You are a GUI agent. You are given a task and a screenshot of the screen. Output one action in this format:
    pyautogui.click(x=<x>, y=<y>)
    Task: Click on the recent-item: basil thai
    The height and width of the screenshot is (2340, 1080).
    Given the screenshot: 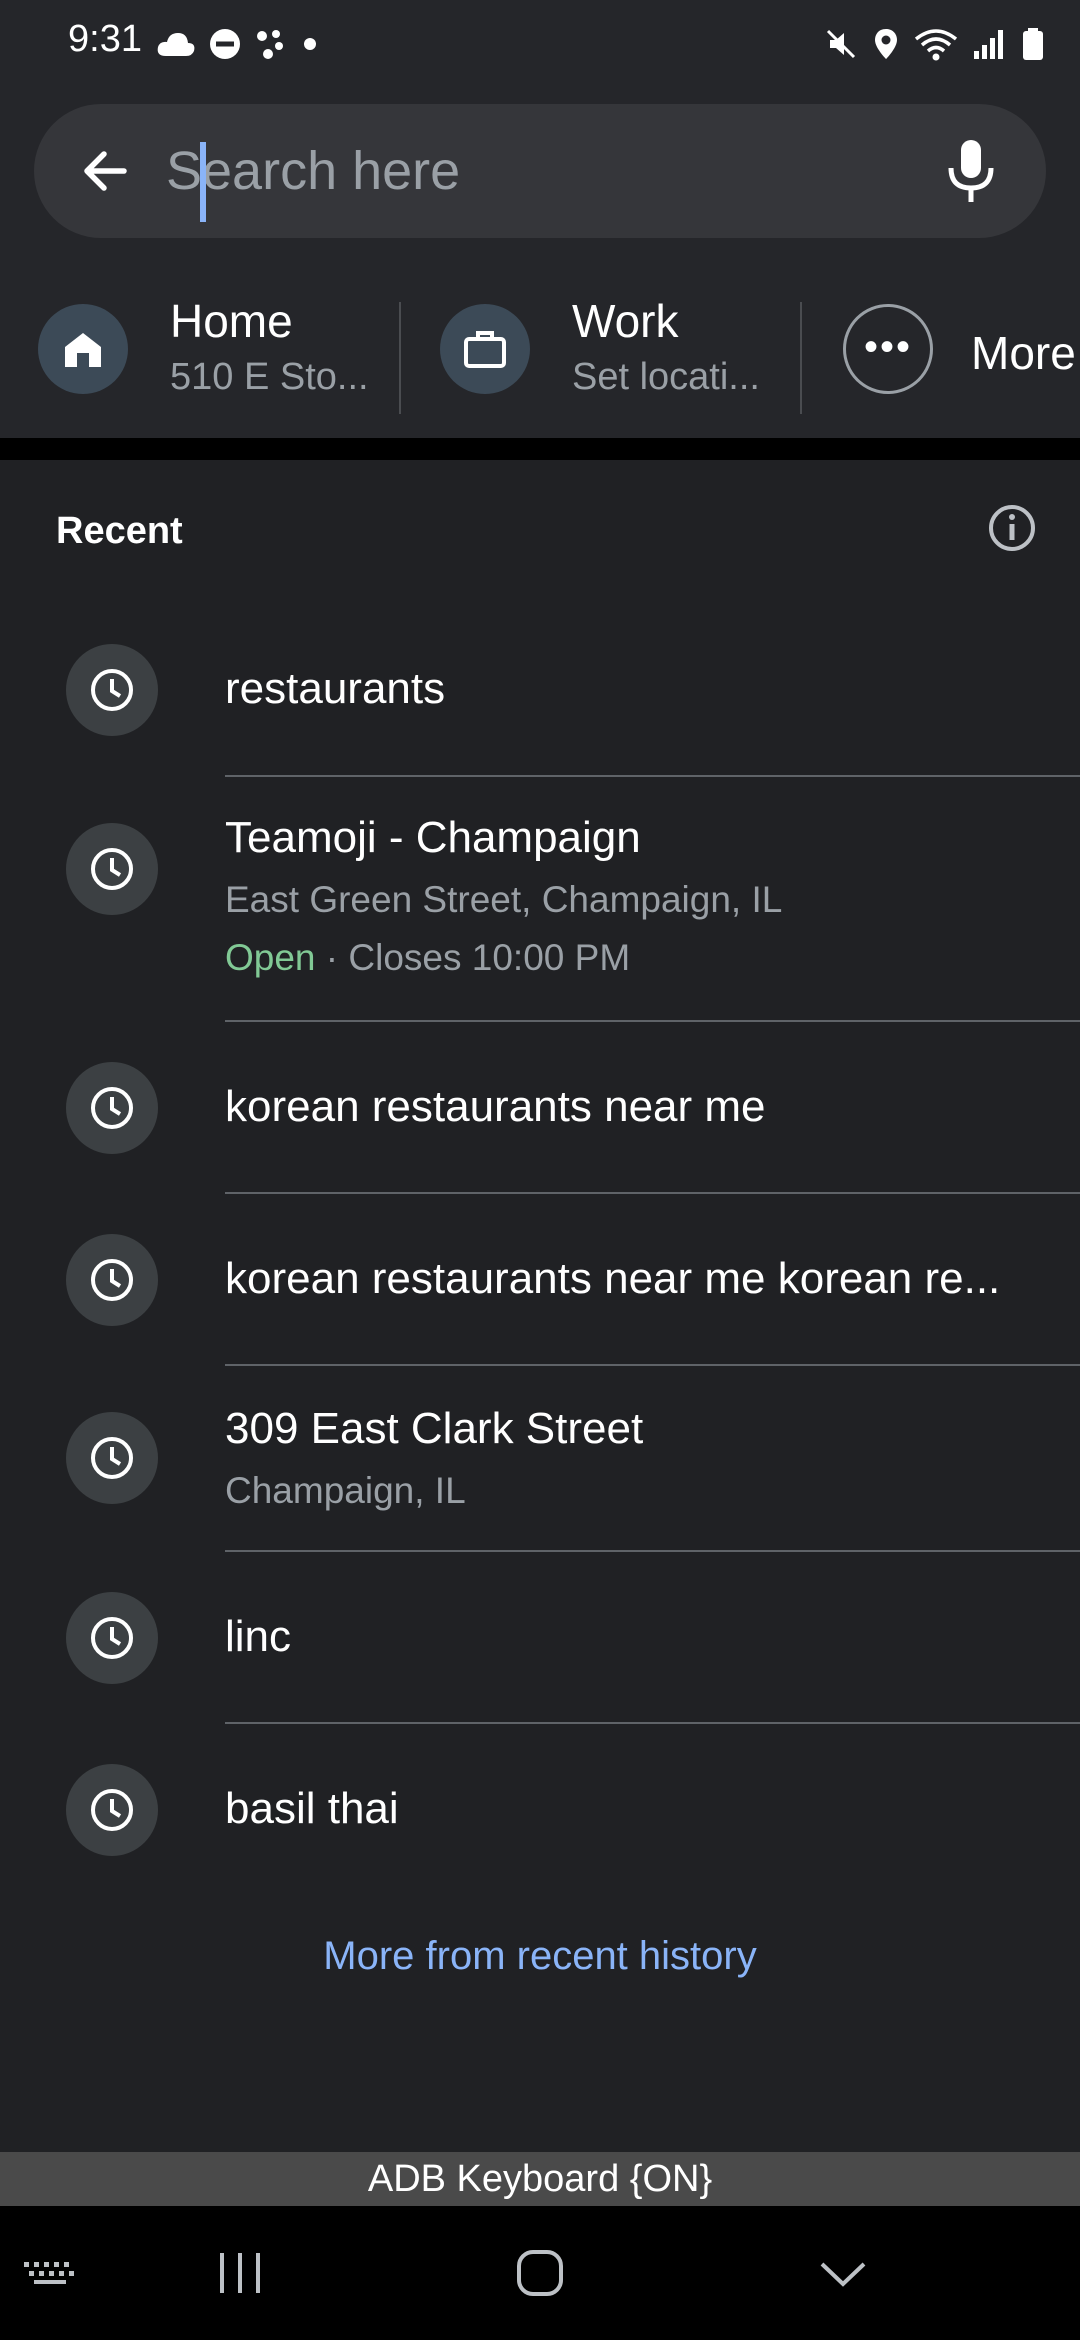 What is the action you would take?
    pyautogui.click(x=540, y=1810)
    